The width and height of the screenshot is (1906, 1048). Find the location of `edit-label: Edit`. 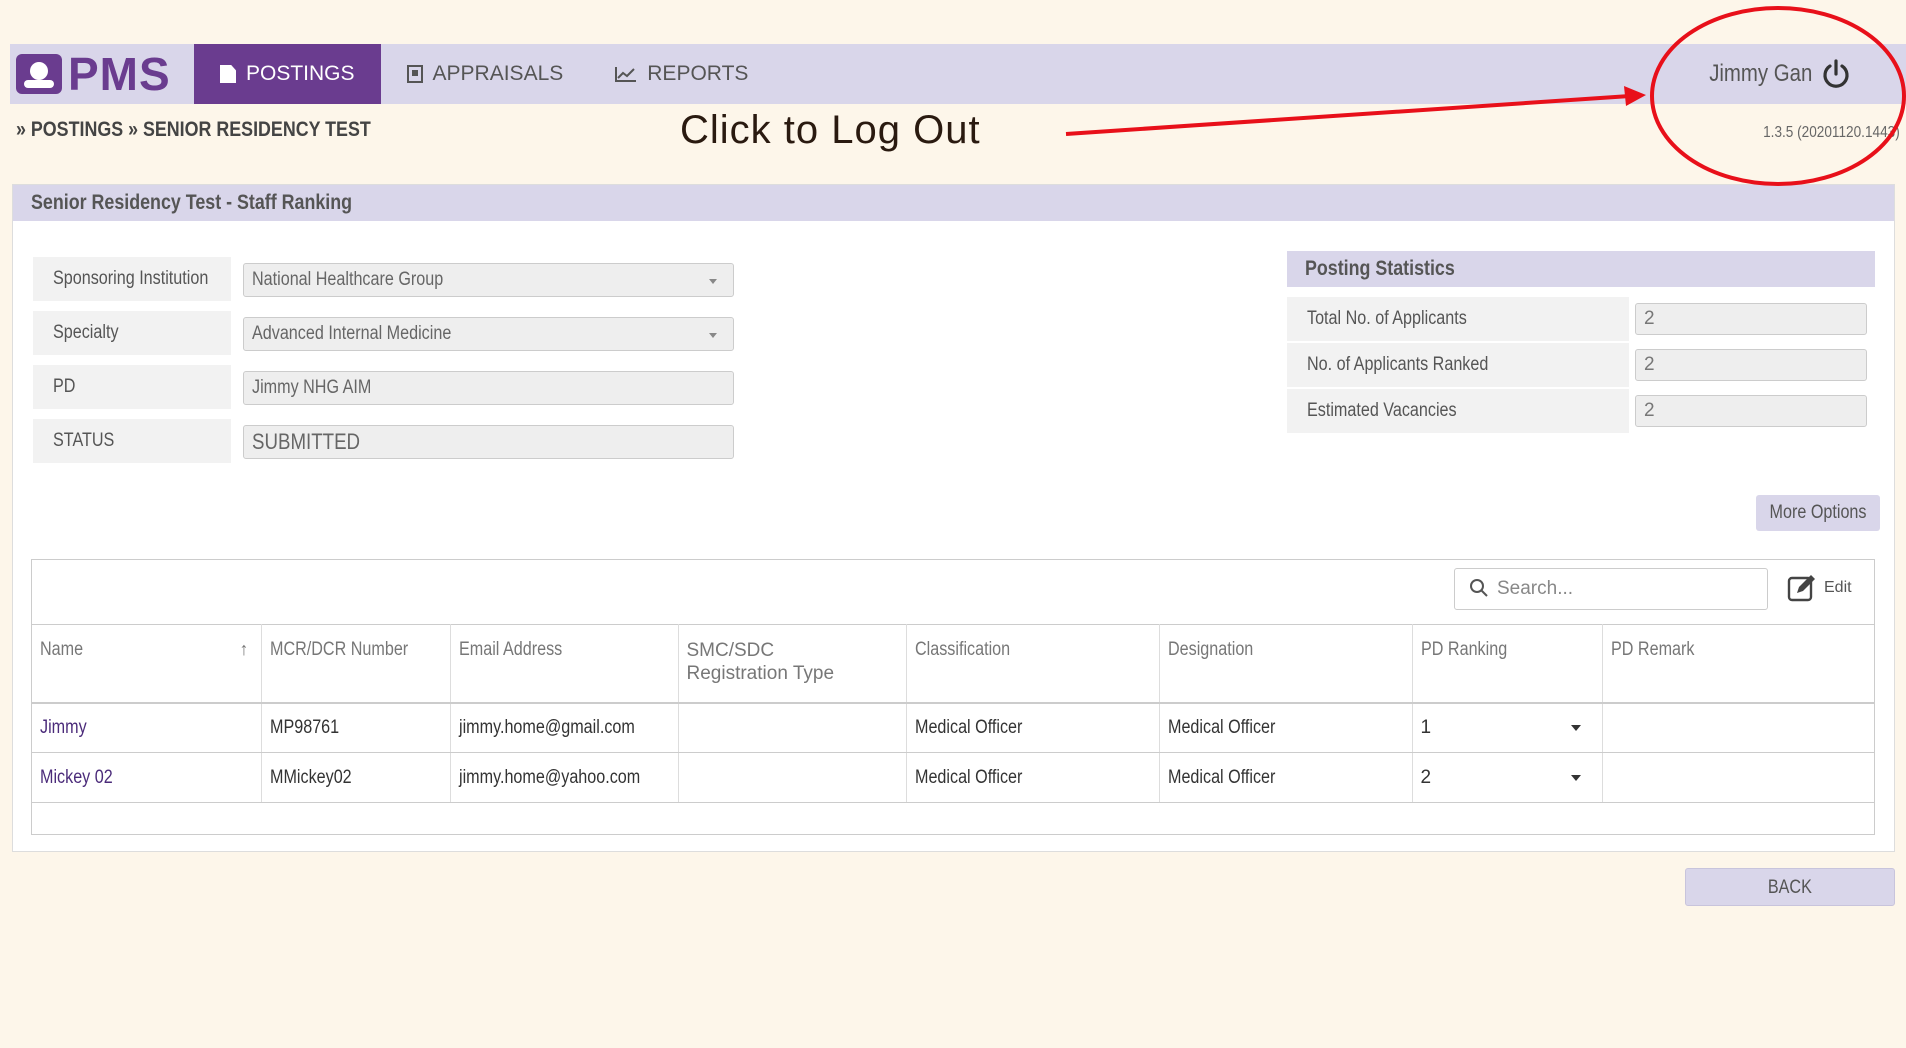

edit-label: Edit is located at coordinates (1838, 587).